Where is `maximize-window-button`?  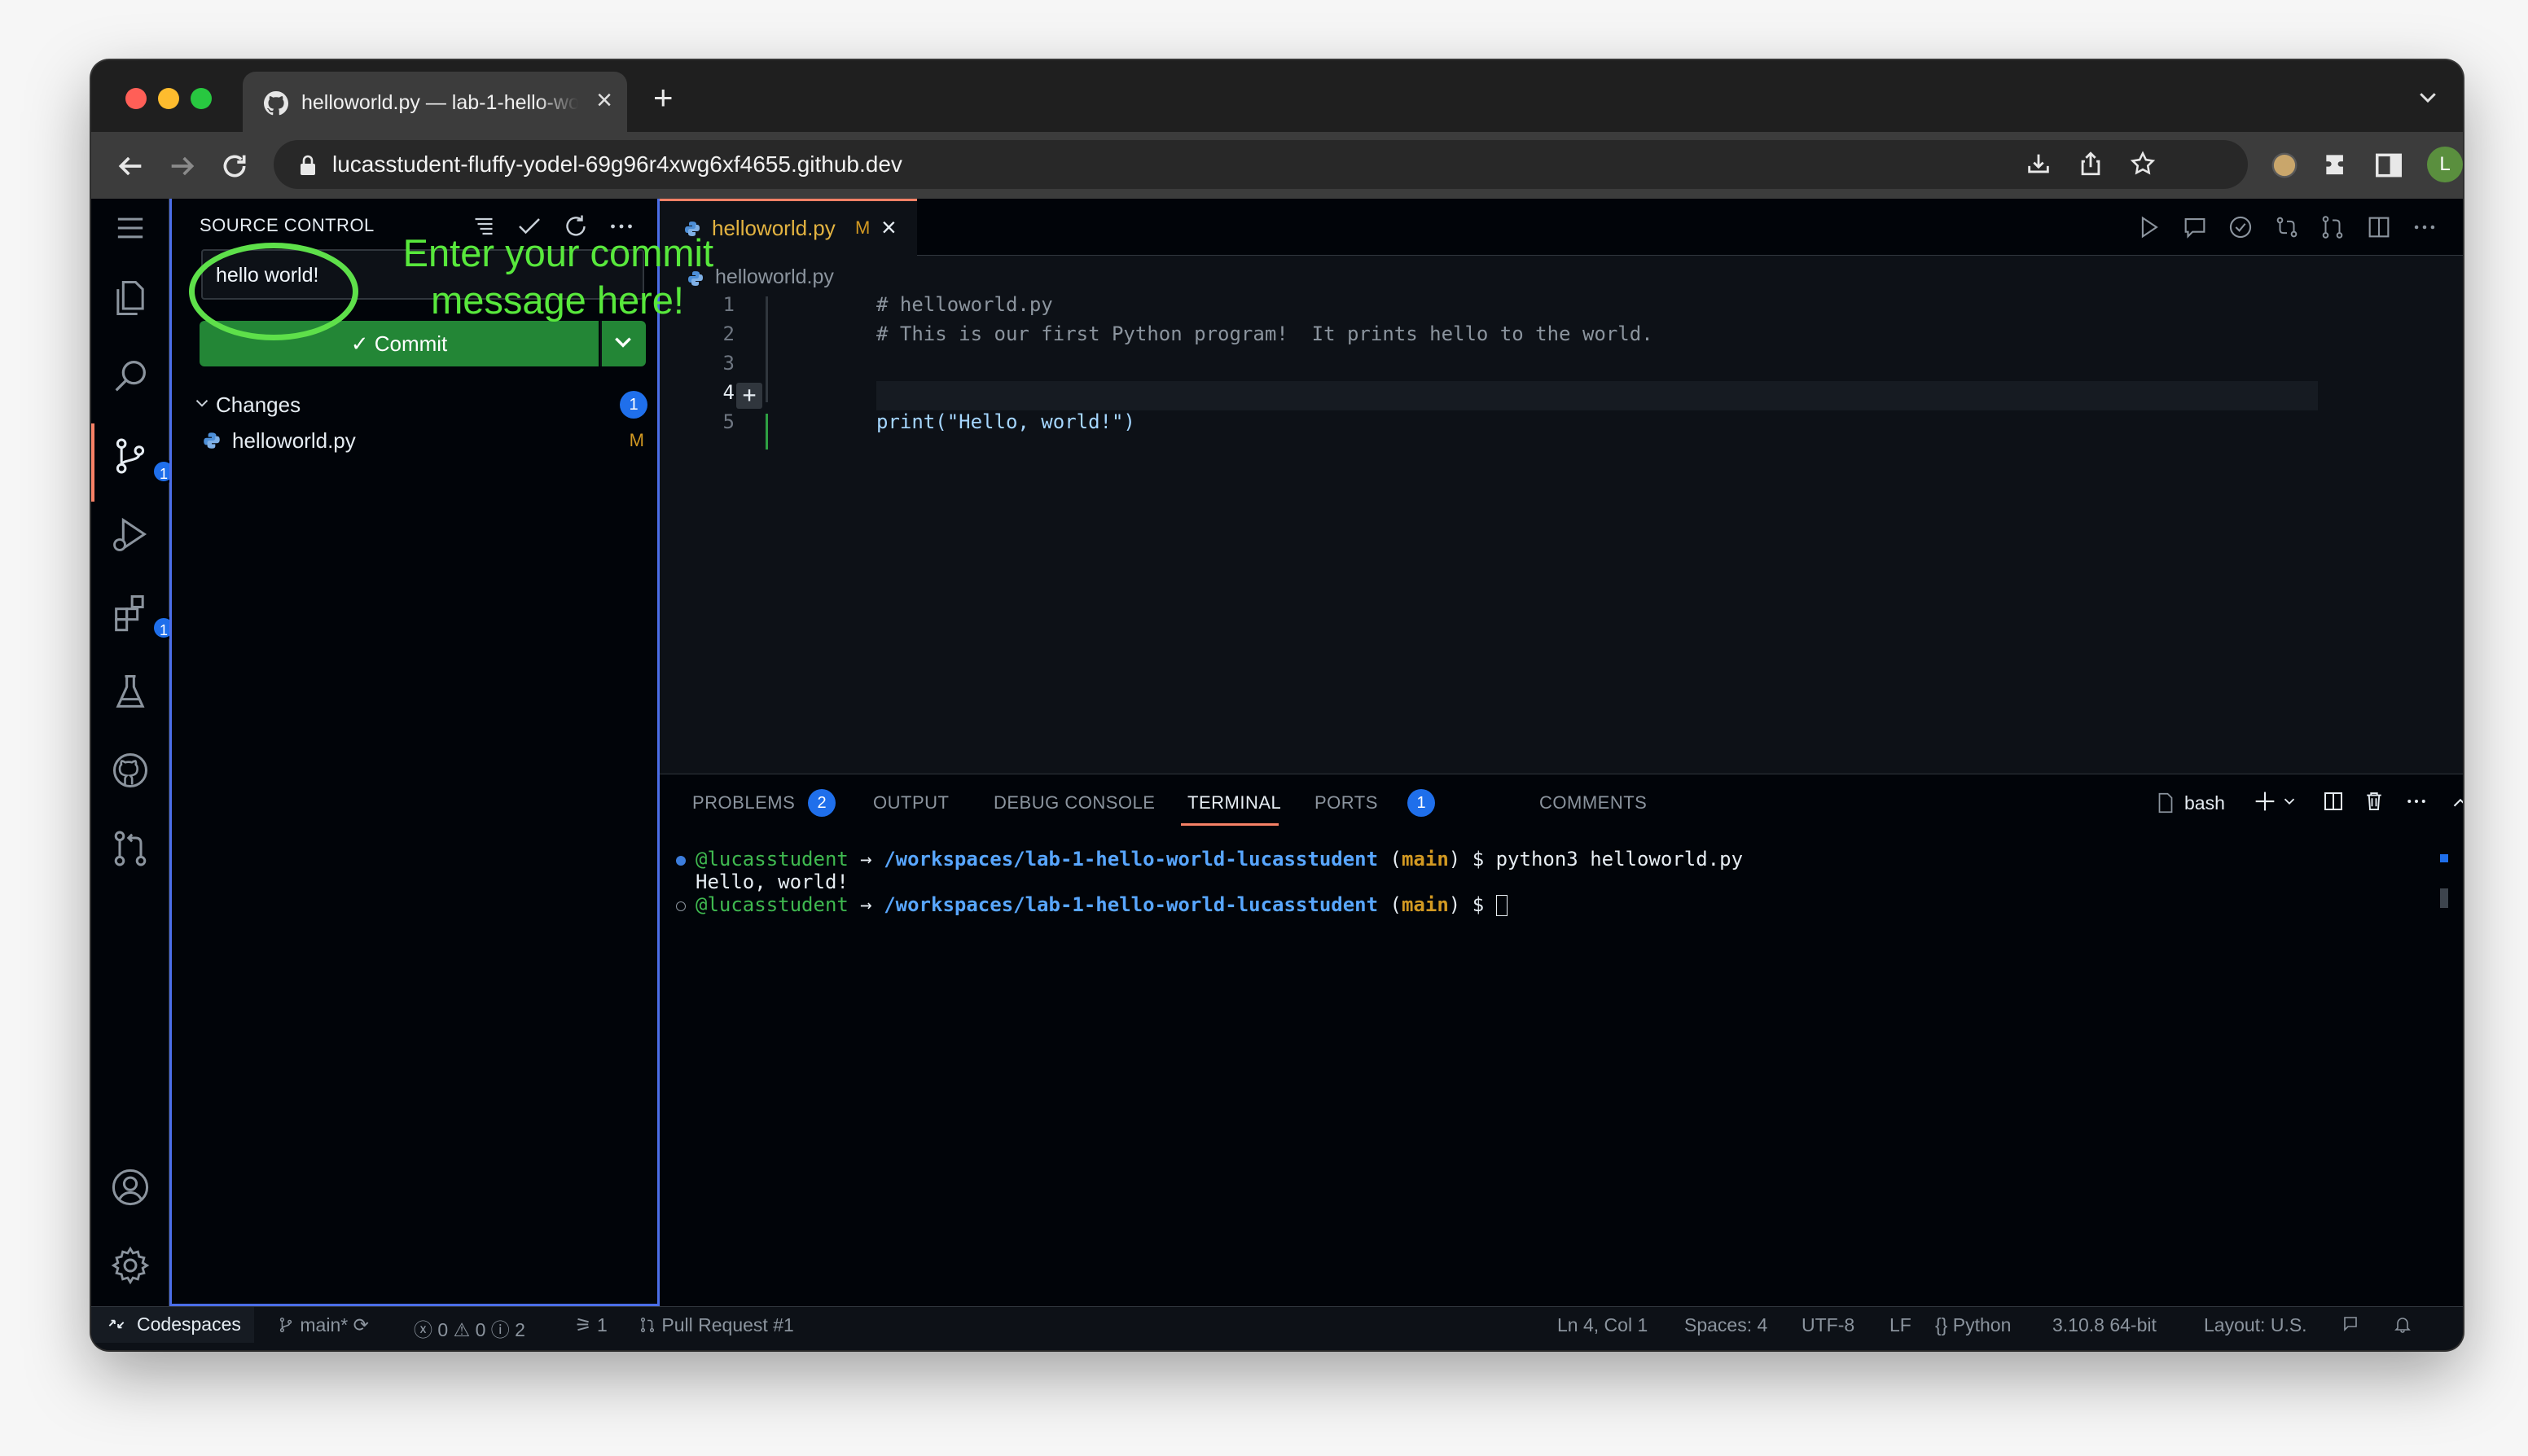
maximize-window-button is located at coordinates (201, 98).